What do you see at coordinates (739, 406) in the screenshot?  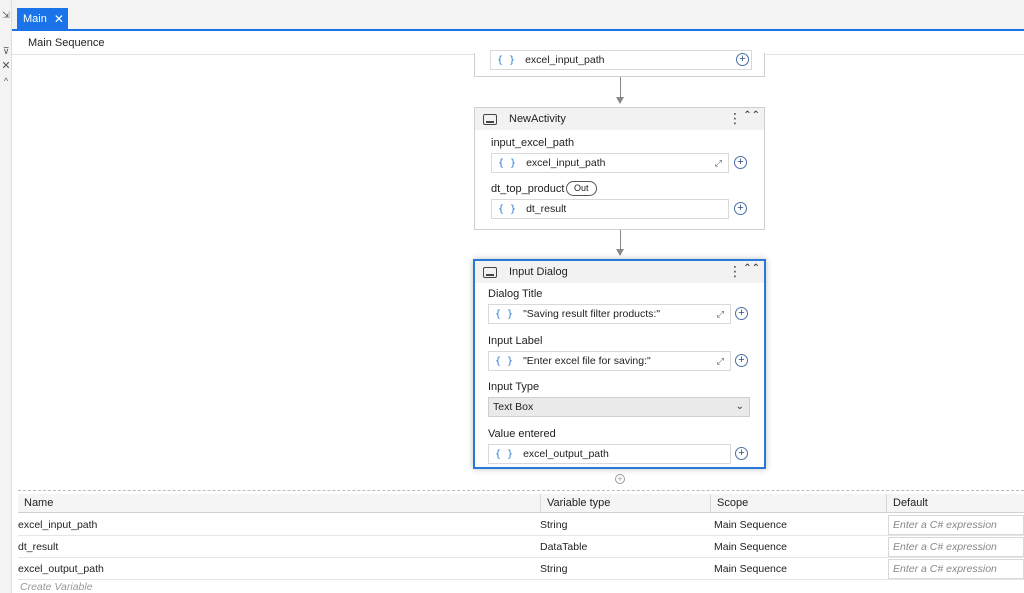 I see `chevron-down-icon: ⌄` at bounding box center [739, 406].